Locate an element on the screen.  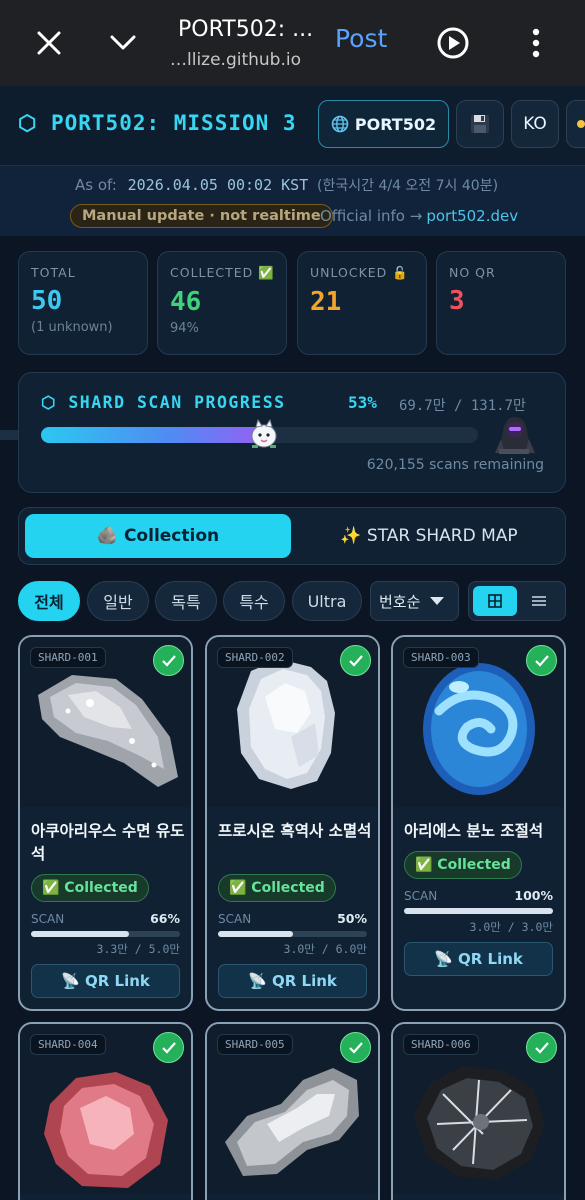
progress-track is located at coordinates (259, 433).